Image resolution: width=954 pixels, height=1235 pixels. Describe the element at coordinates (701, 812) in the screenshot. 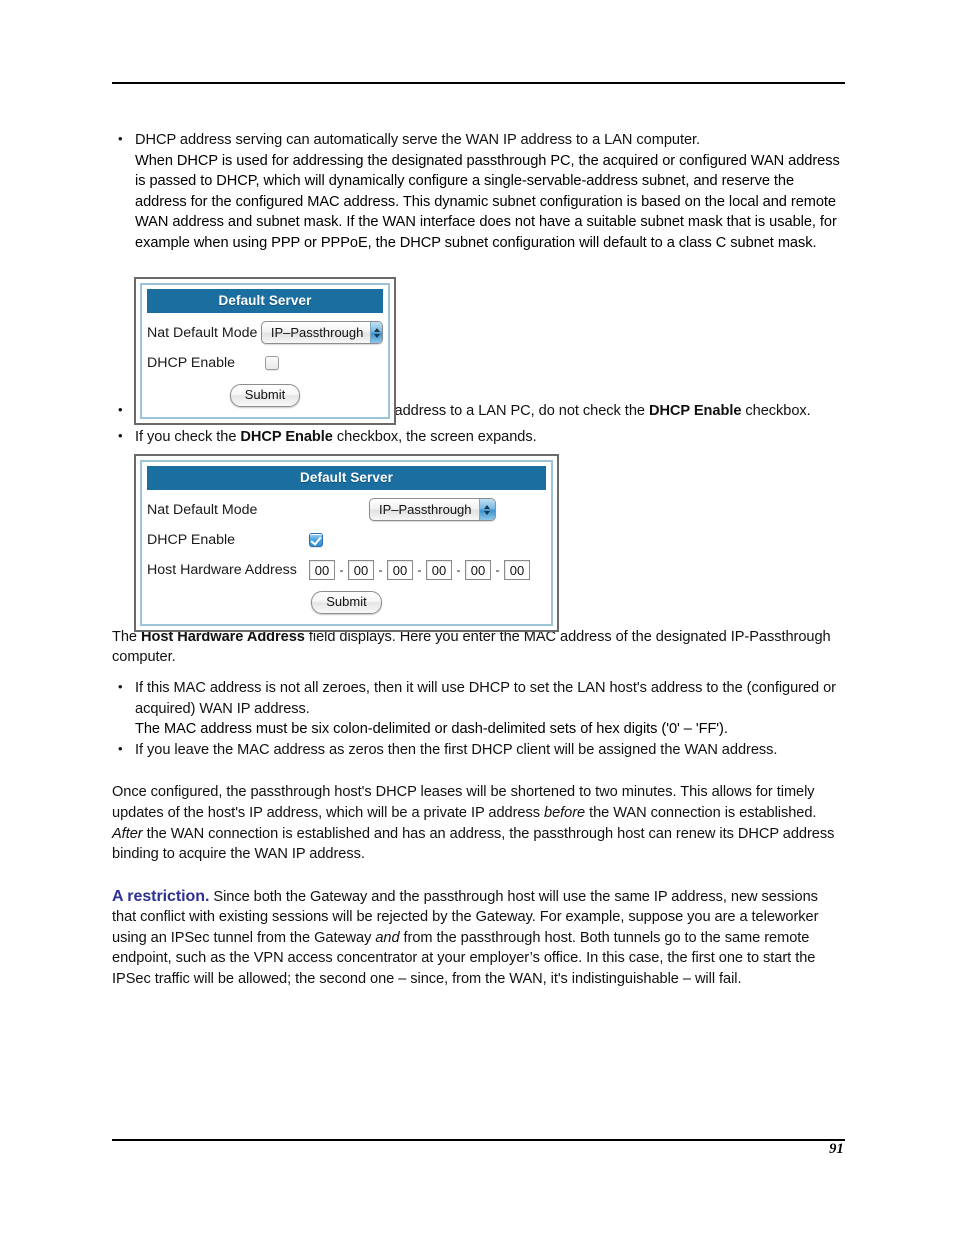

I see `leases-p2: the WAN connection is established.` at that location.